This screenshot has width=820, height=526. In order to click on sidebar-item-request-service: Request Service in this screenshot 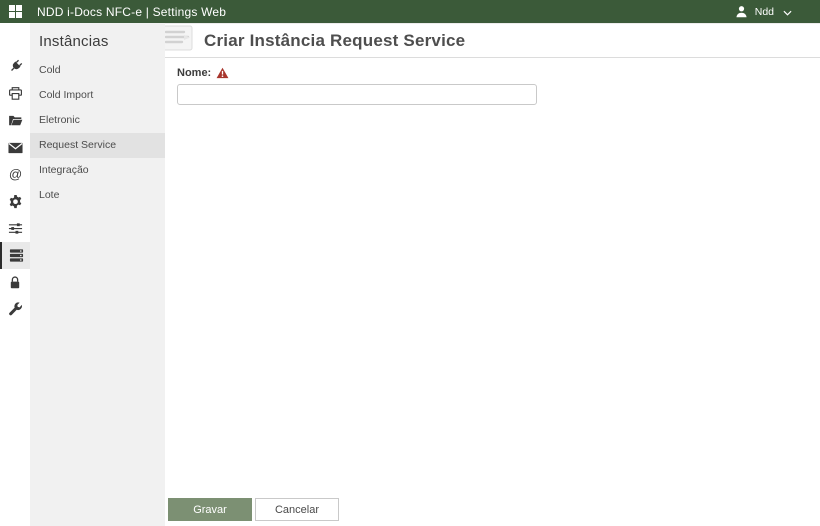, I will do `click(97, 145)`.